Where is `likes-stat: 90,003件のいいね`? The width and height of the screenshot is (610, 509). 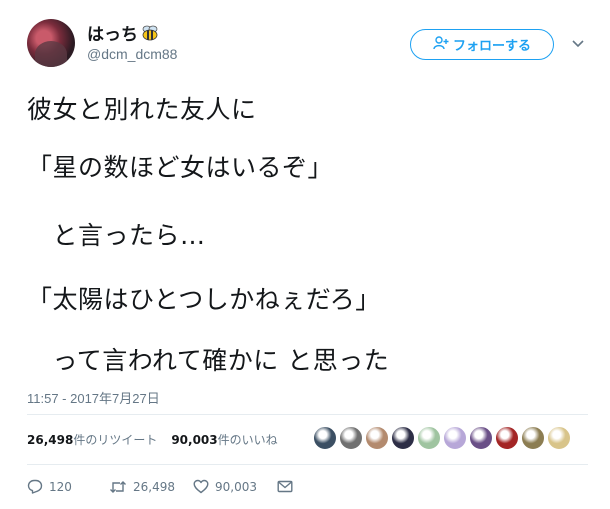 likes-stat: 90,003件のいいね is located at coordinates (224, 439).